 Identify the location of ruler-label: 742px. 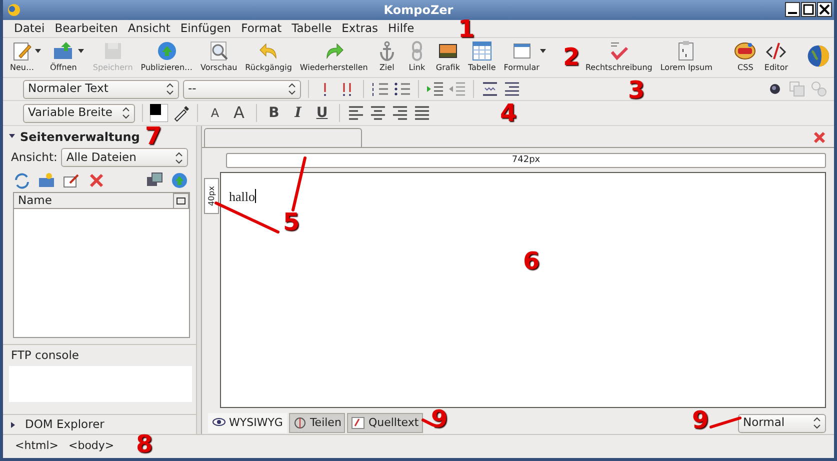
(526, 160).